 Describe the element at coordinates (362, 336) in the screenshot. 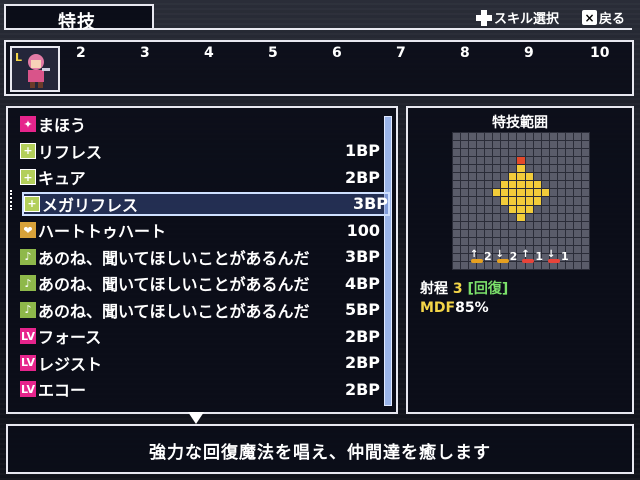

I see `skill-cost: 2BP` at that location.